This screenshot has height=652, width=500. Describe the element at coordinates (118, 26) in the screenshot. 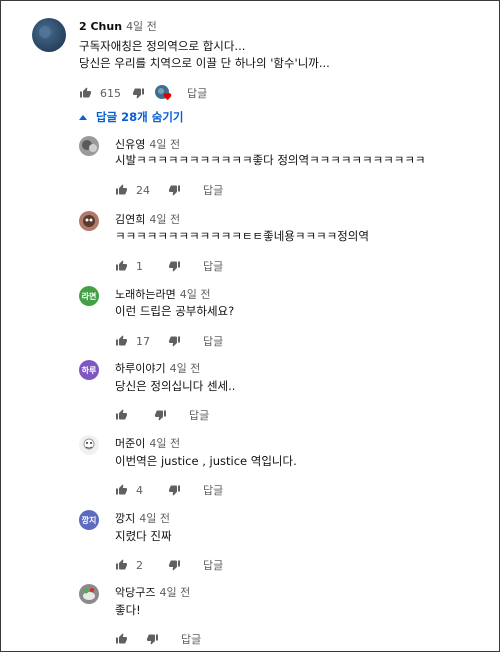

I see `comment-author: 2 Chun 4일 전` at that location.